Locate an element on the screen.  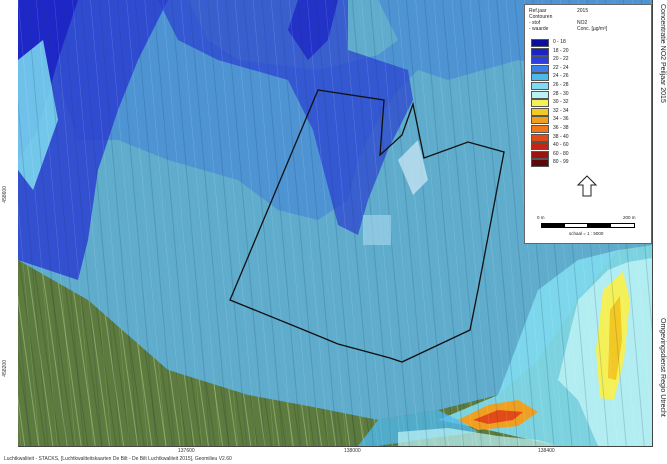
legend-class-row: 40 - 60 is located at coordinates (561, 146).